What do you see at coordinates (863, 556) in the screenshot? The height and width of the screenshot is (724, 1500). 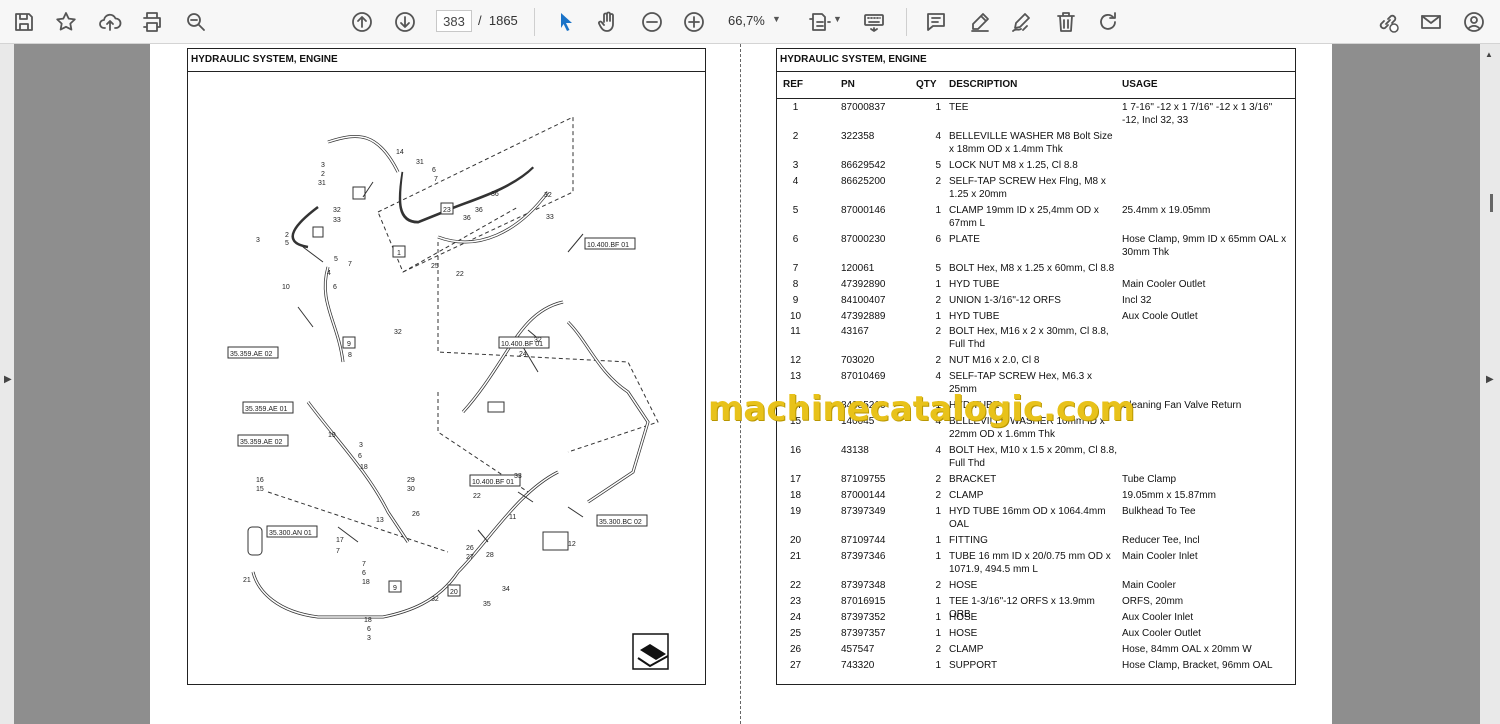 I see `part-number-cell: 87397346` at bounding box center [863, 556].